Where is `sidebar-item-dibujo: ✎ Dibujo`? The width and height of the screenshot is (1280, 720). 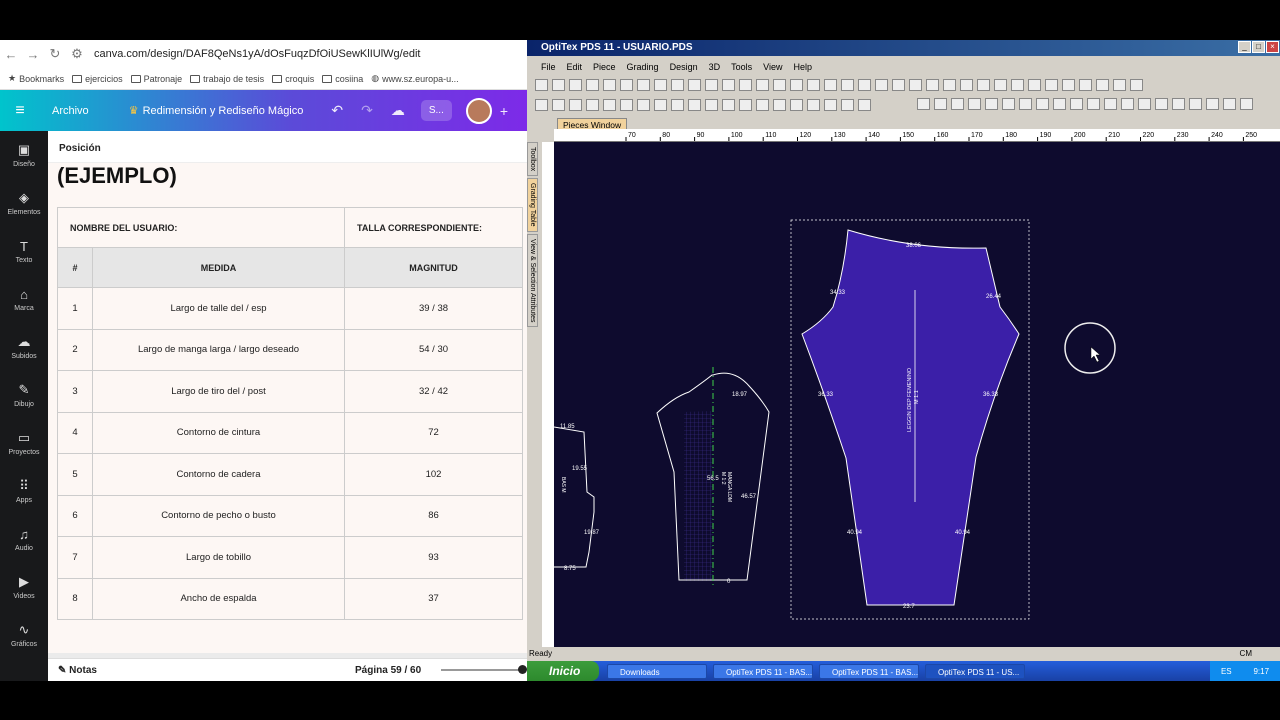
sidebar-item-dibujo: ✎ Dibujo is located at coordinates (24, 395).